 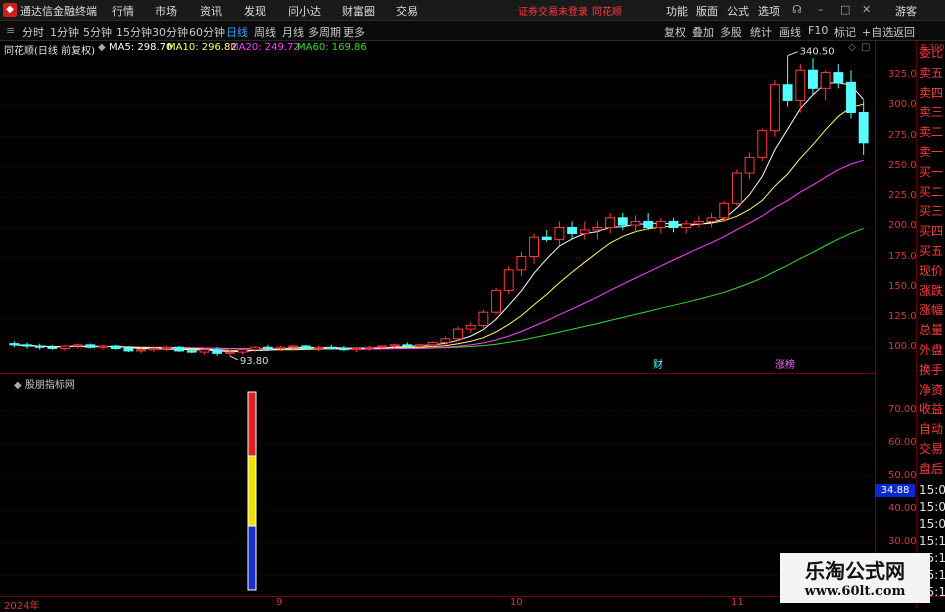 What do you see at coordinates (931, 389) in the screenshot?
I see `quote-field: 净资` at bounding box center [931, 389].